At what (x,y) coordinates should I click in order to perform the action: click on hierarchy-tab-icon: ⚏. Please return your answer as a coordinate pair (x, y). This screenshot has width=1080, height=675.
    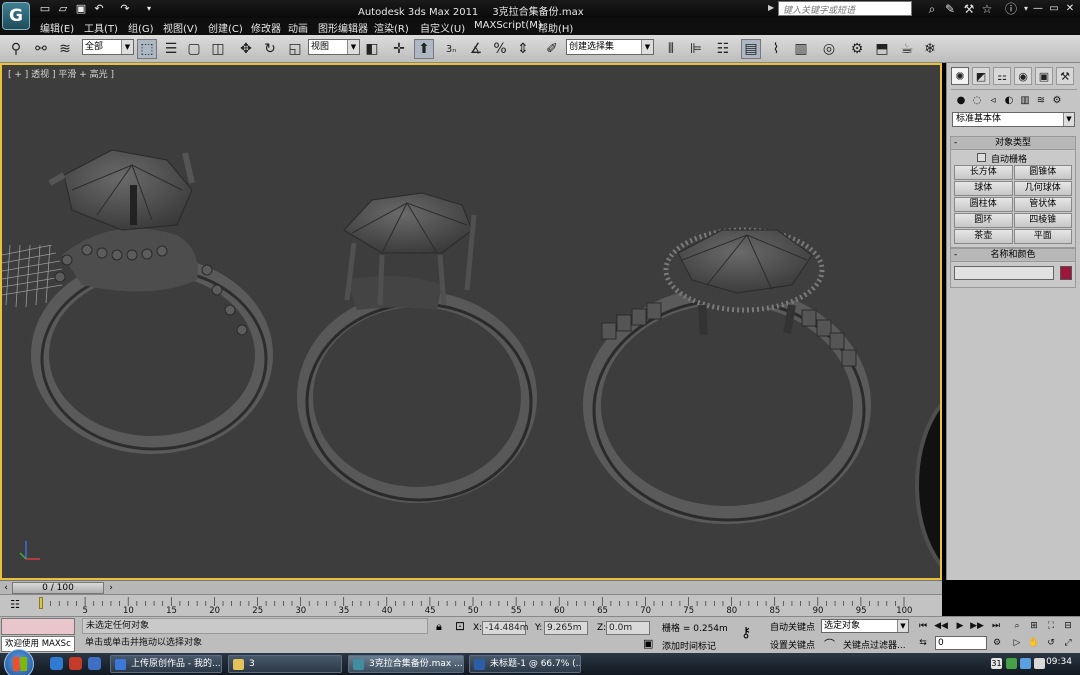
    Looking at the image, I should click on (1002, 76).